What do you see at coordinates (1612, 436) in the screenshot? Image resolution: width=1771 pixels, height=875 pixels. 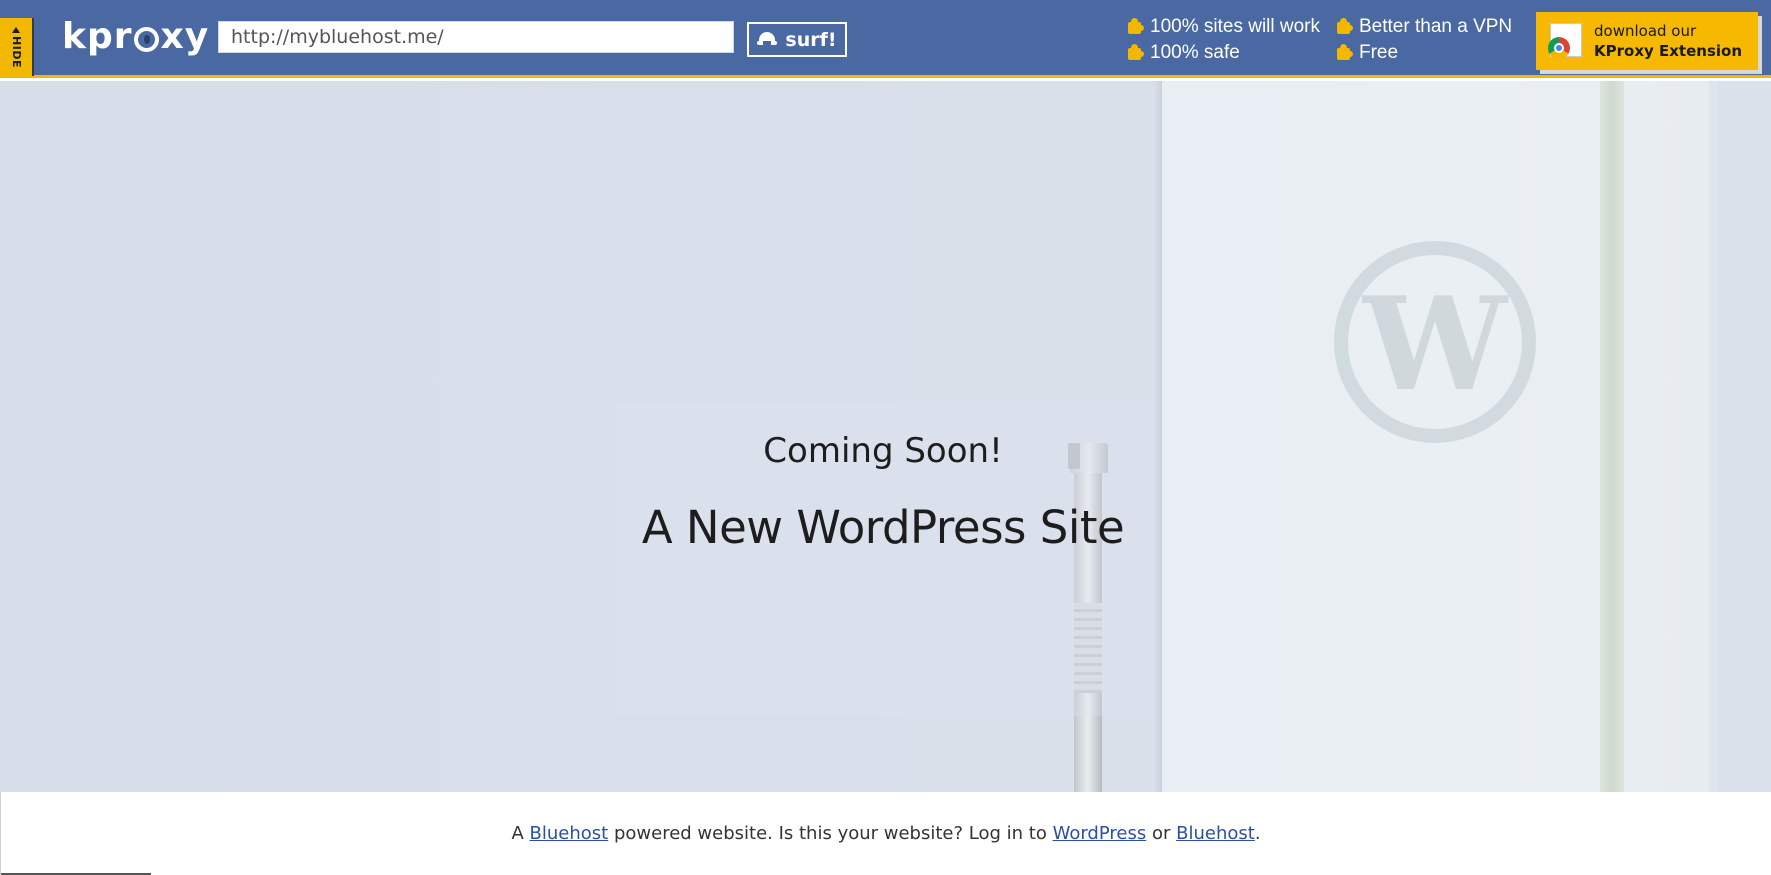 I see `notebook-elastic-band` at bounding box center [1612, 436].